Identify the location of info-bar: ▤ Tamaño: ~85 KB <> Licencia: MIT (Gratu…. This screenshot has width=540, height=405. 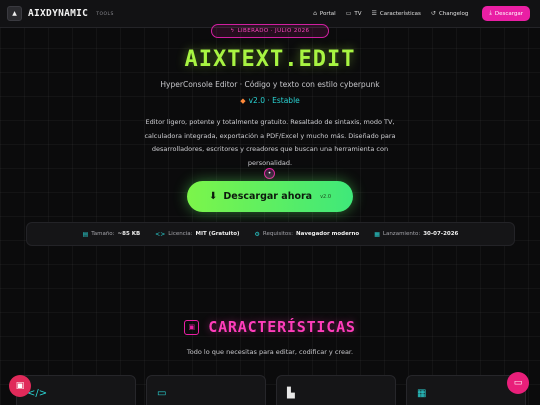
(270, 234).